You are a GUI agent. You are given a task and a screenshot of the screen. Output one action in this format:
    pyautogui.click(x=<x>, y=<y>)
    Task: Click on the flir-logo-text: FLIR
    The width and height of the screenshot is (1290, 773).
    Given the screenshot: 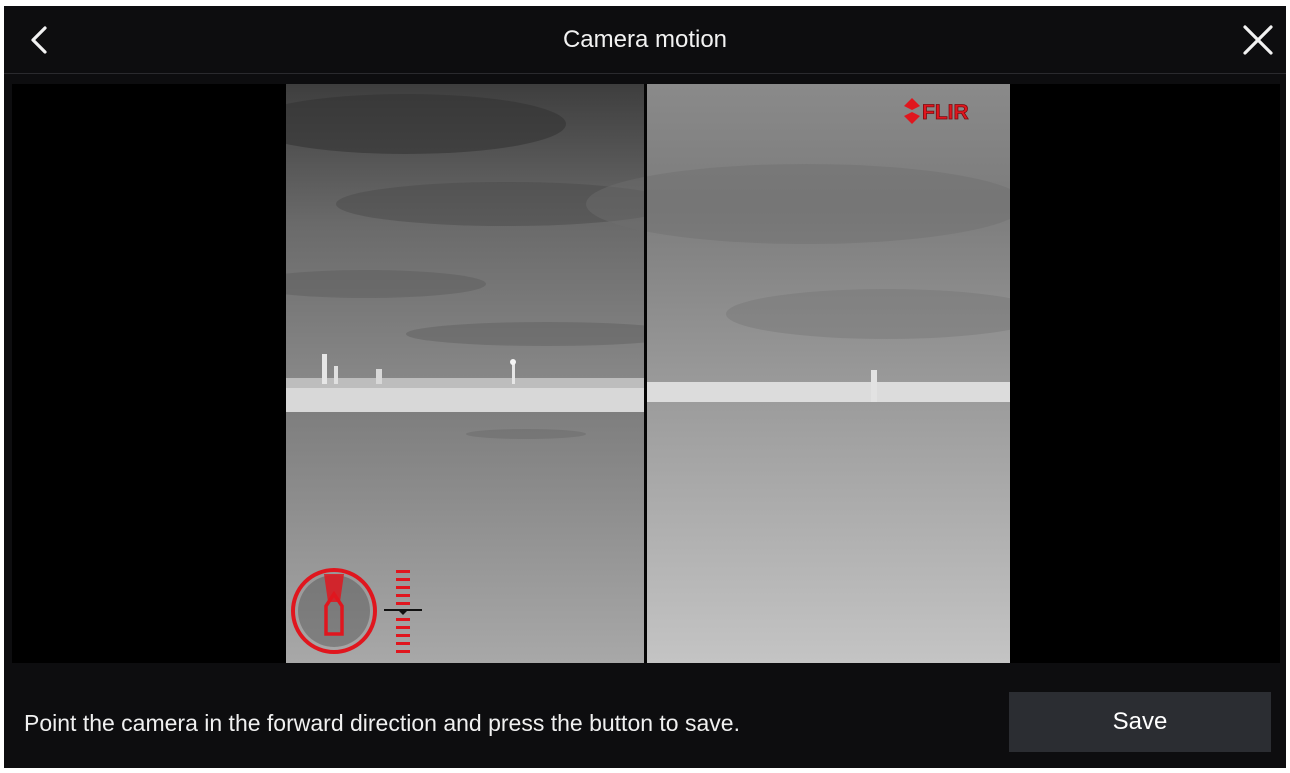 What is the action you would take?
    pyautogui.click(x=945, y=112)
    